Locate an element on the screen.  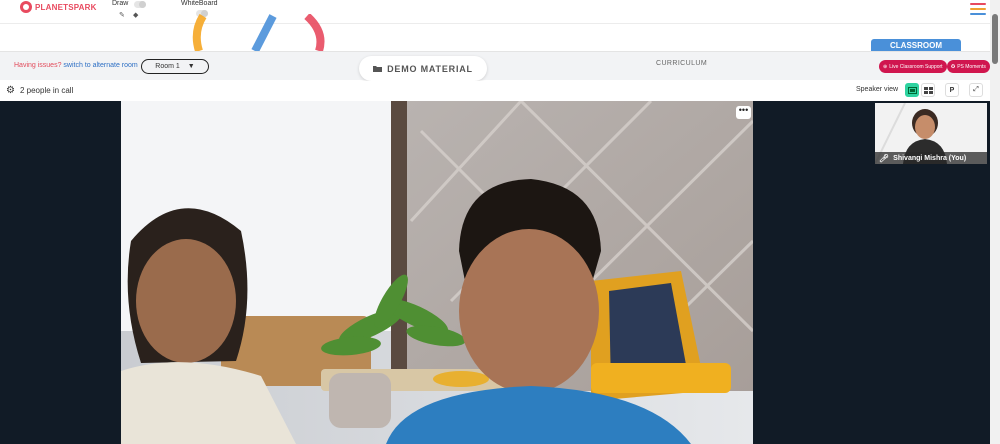
draw-label: Draw is located at coordinates (120, 3).